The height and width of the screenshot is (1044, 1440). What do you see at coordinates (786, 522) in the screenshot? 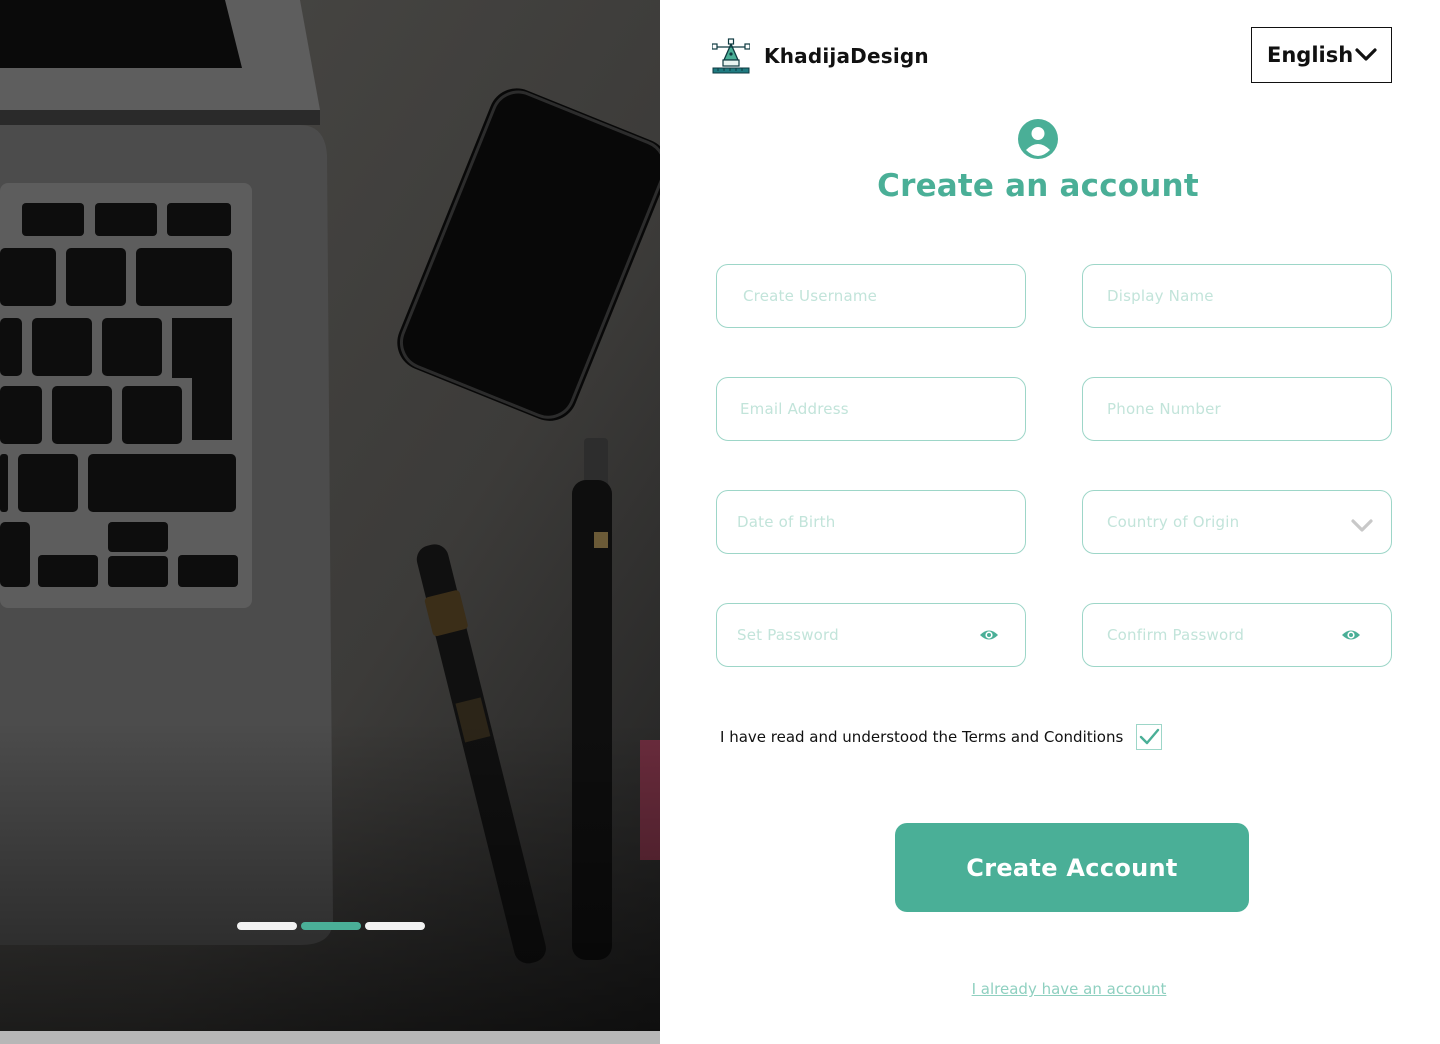
I see `dob-placeholder: Date of Birth` at bounding box center [786, 522].